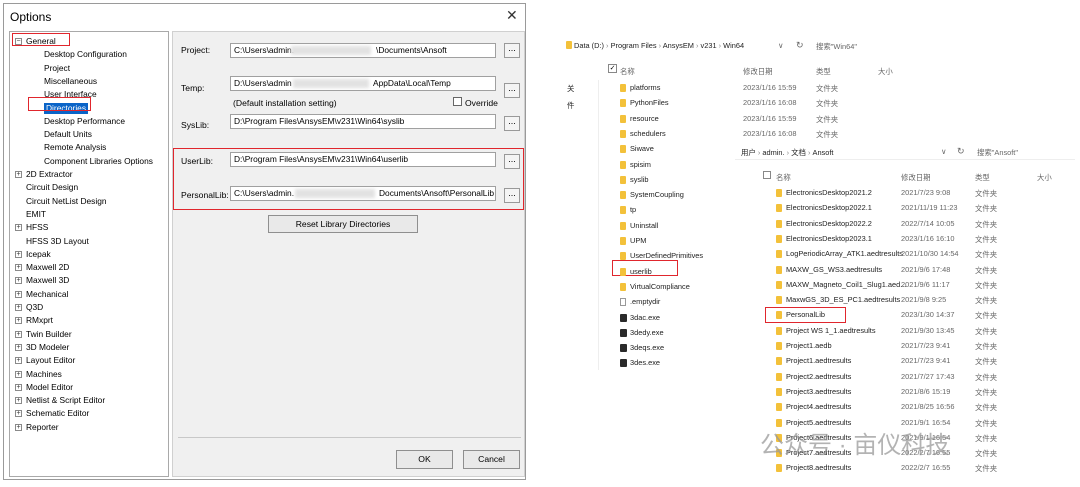 This screenshot has height=487, width=1080. What do you see at coordinates (818, 376) in the screenshot?
I see `list-item: Project2.aedtresults` at bounding box center [818, 376].